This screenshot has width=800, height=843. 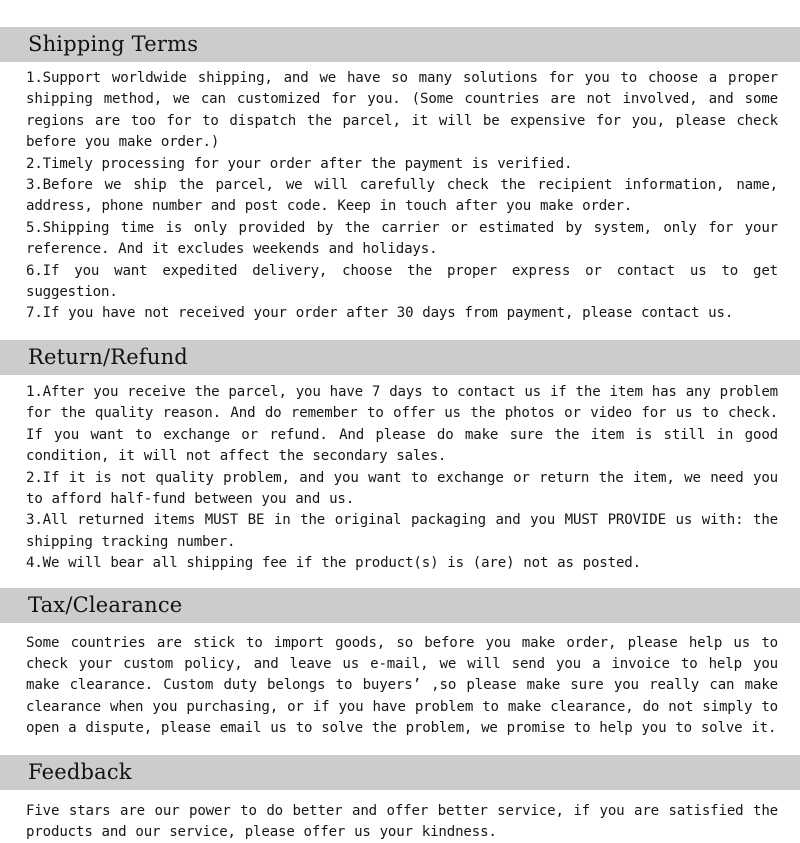 What do you see at coordinates (105, 604) in the screenshot?
I see `section-title-tax-clearance: Tax/Clearance` at bounding box center [105, 604].